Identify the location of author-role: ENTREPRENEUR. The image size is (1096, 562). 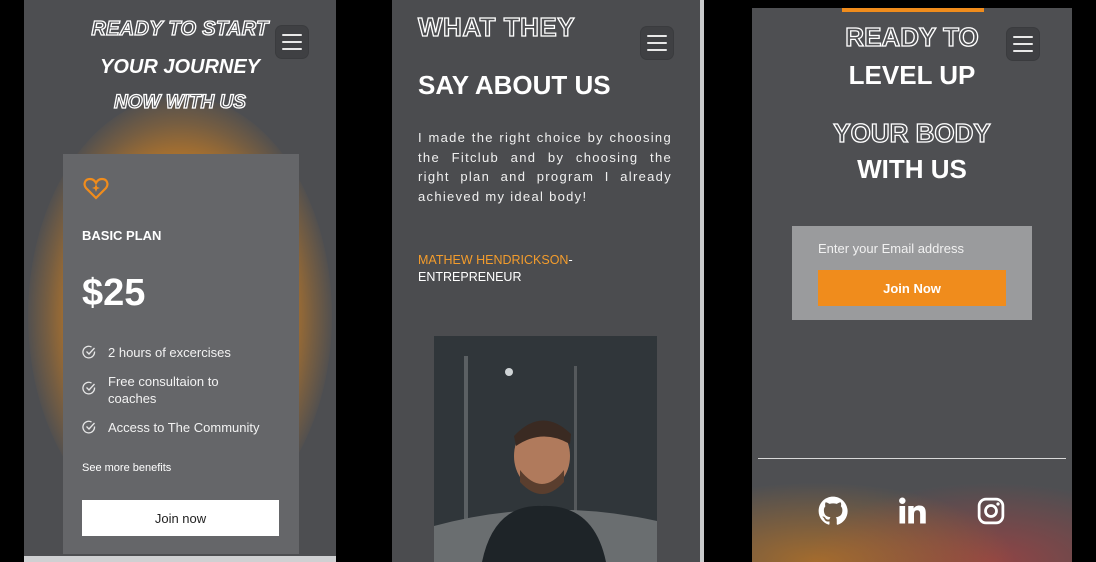
(470, 277).